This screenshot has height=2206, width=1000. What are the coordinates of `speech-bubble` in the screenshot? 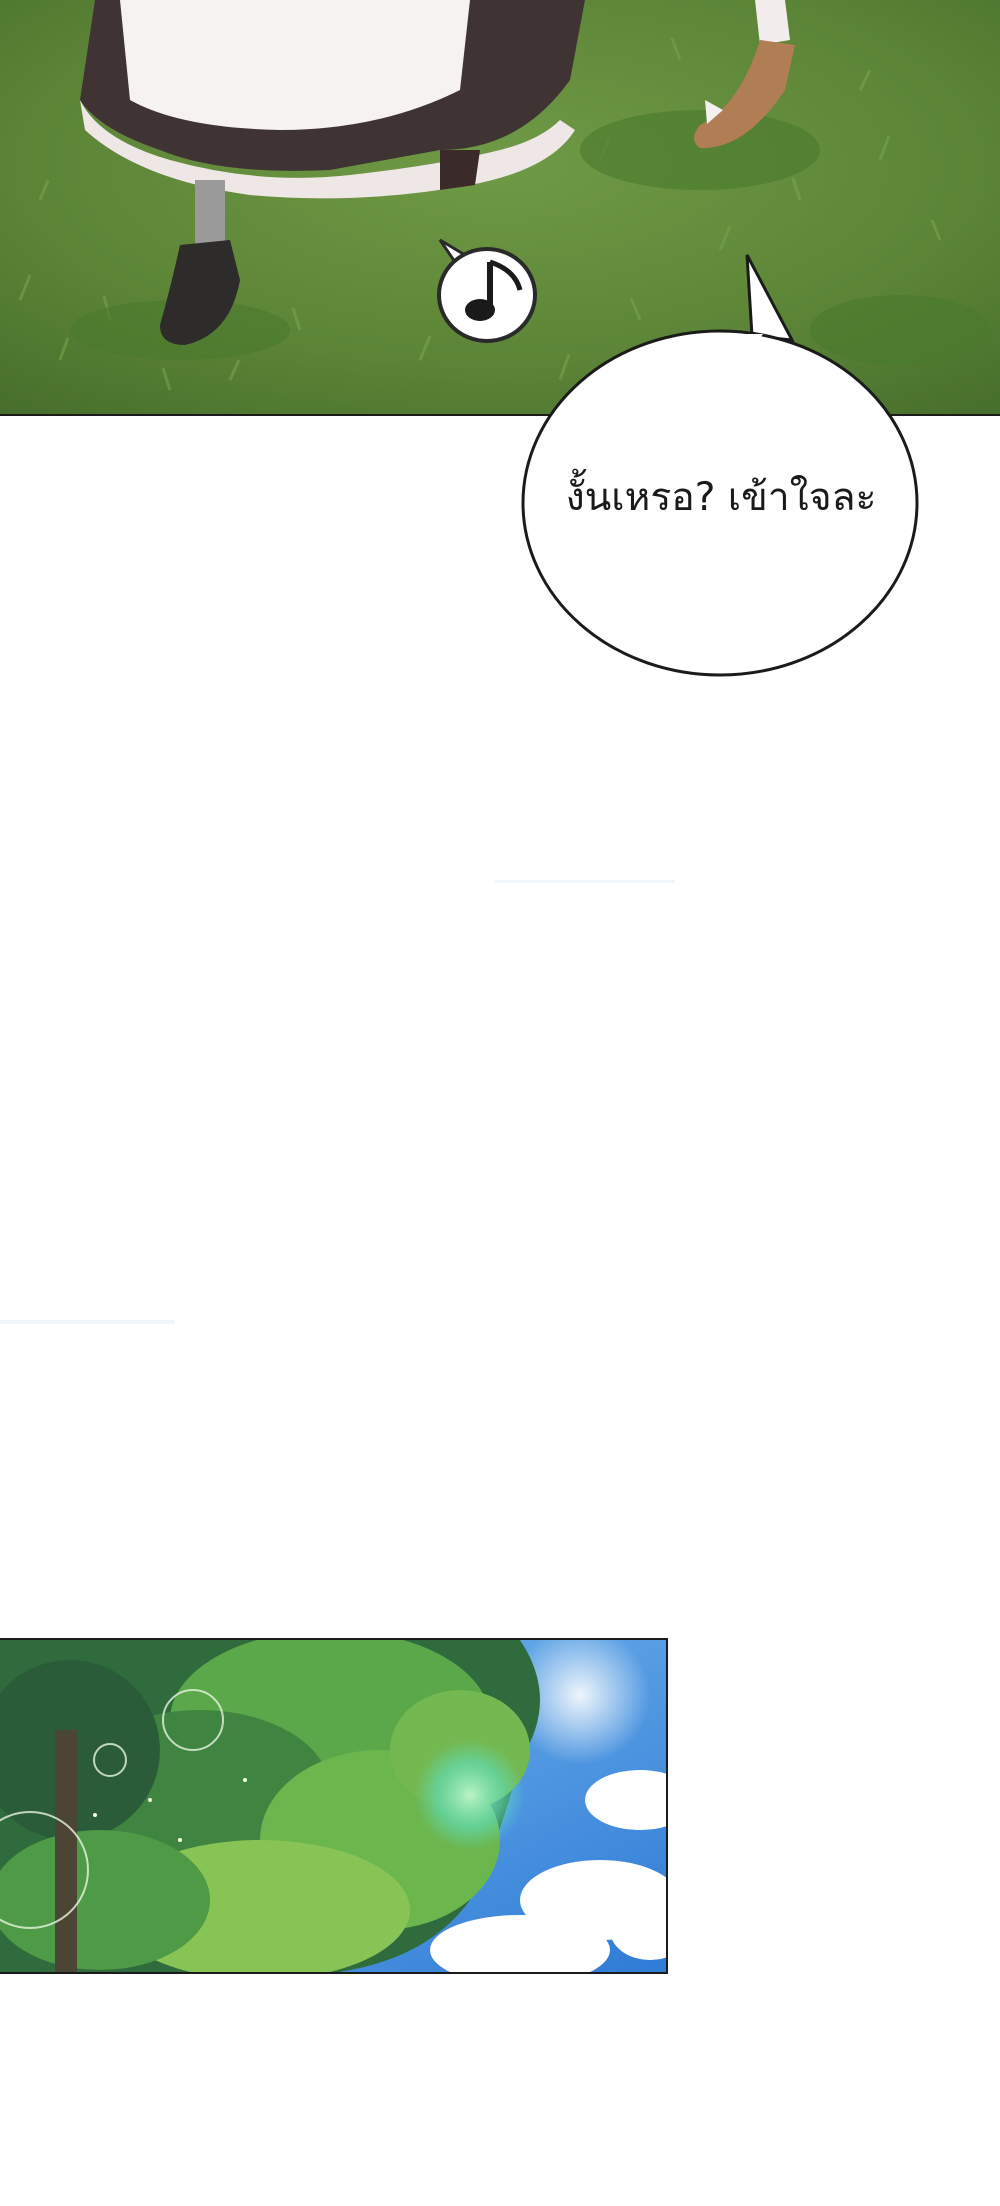 It's located at (721, 468).